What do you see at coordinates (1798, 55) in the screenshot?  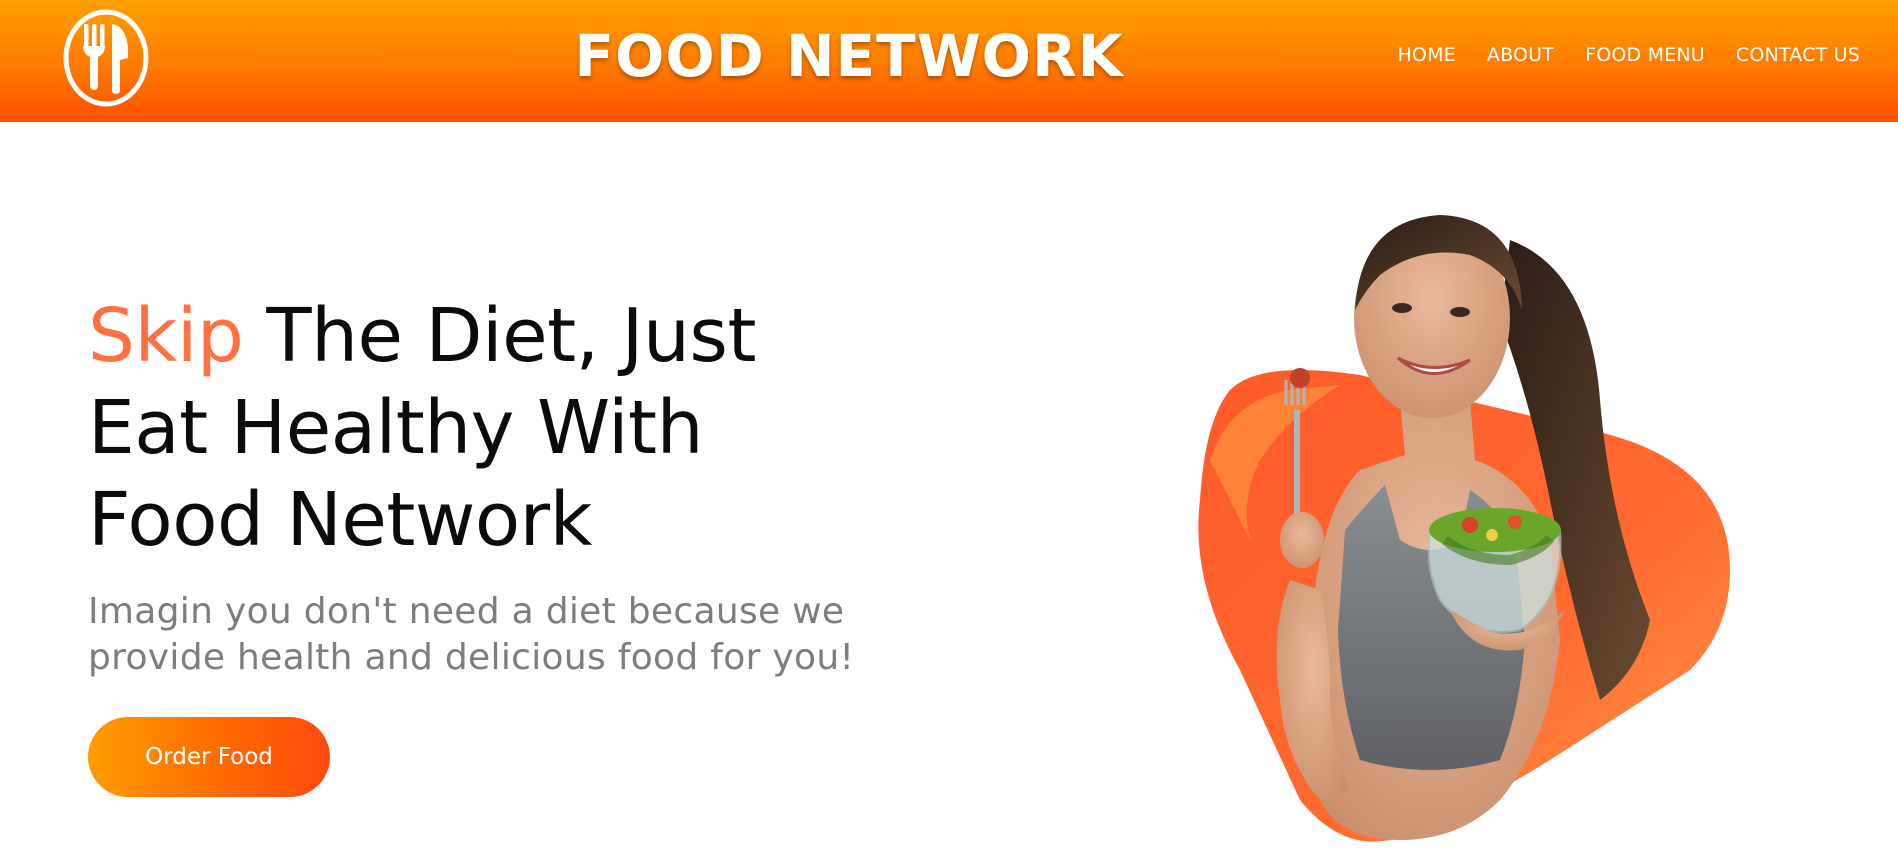 I see `nav-contact-us: CONTACT US` at bounding box center [1798, 55].